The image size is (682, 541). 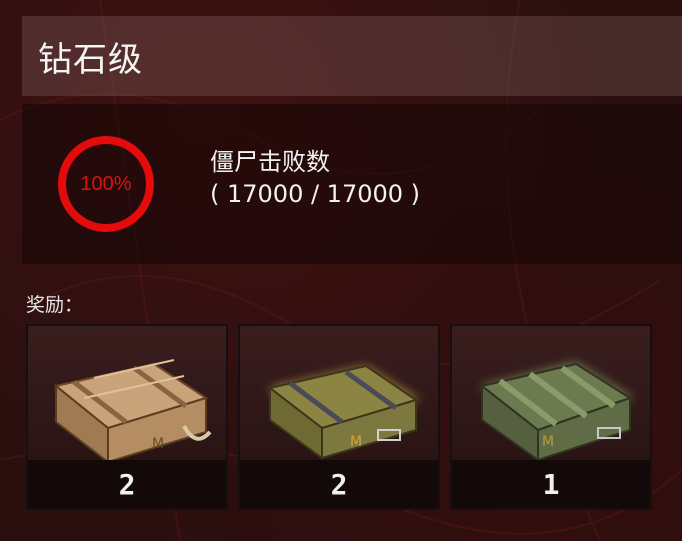 I want to click on wooden-crate-icon: M, so click(x=132, y=410).